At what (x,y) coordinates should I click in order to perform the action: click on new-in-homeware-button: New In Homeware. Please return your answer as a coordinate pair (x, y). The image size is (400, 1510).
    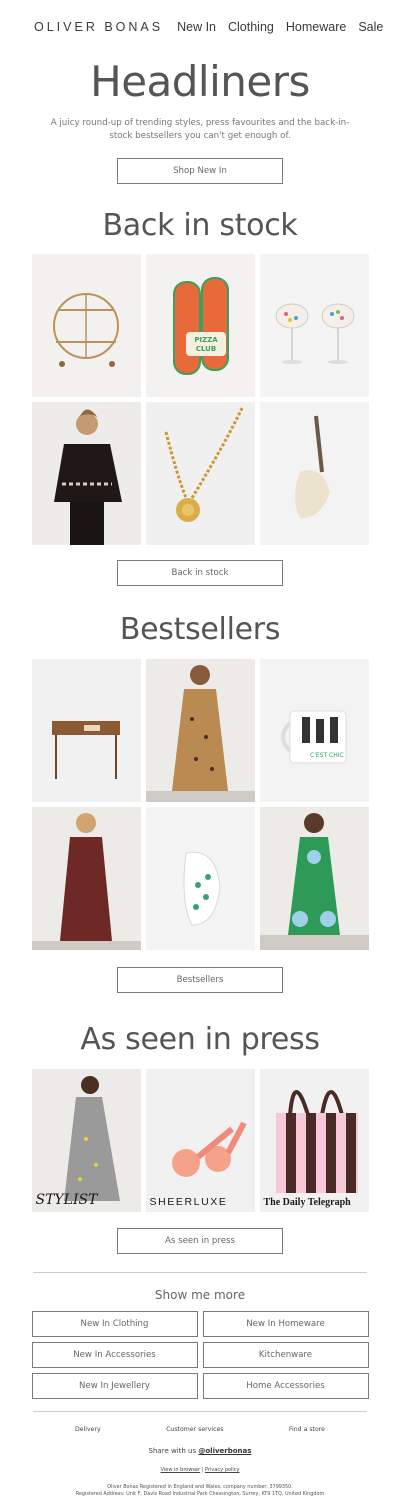
    Looking at the image, I should click on (285, 1324).